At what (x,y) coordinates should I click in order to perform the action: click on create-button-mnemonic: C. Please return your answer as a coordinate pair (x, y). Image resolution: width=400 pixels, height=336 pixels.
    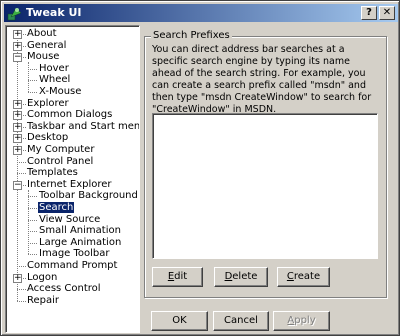
    Looking at the image, I should click on (290, 276).